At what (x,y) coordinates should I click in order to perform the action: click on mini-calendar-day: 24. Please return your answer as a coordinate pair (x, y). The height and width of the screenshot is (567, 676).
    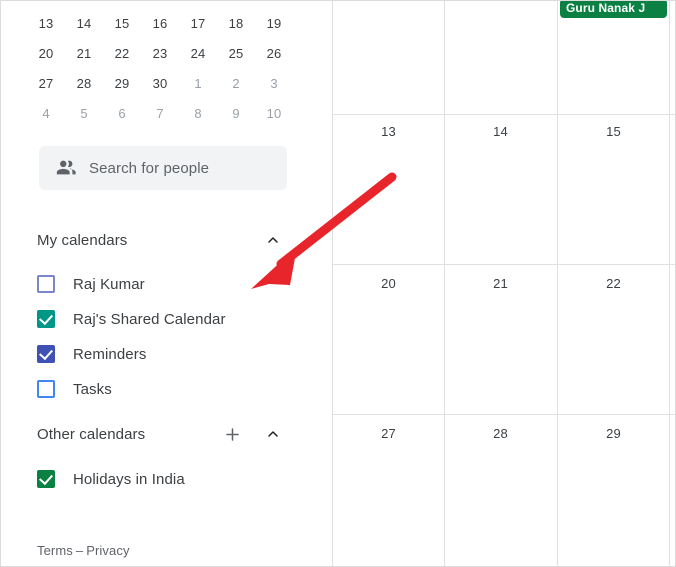
    Looking at the image, I should click on (198, 54).